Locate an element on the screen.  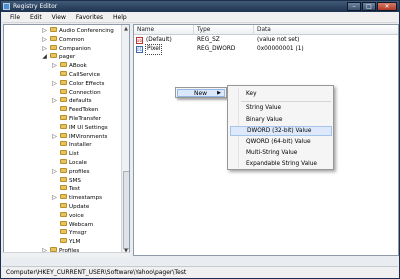
tree-item: ▷ defaults is located at coordinates (72, 101).